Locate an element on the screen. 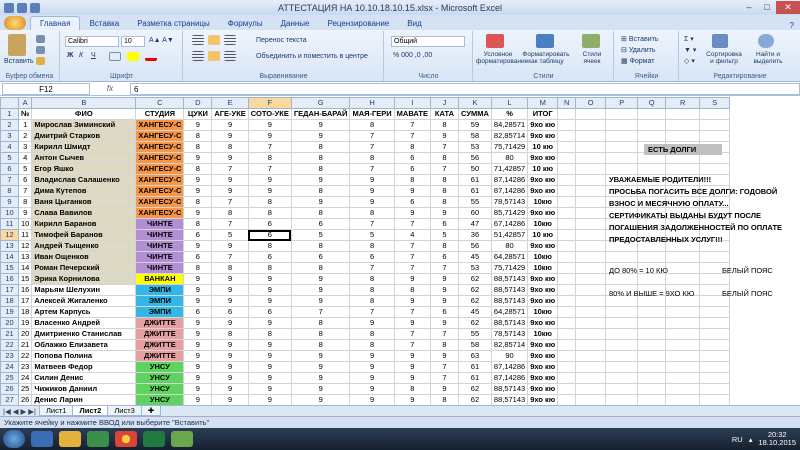 The image size is (800, 450). cell-D4: 8 is located at coordinates (198, 147).